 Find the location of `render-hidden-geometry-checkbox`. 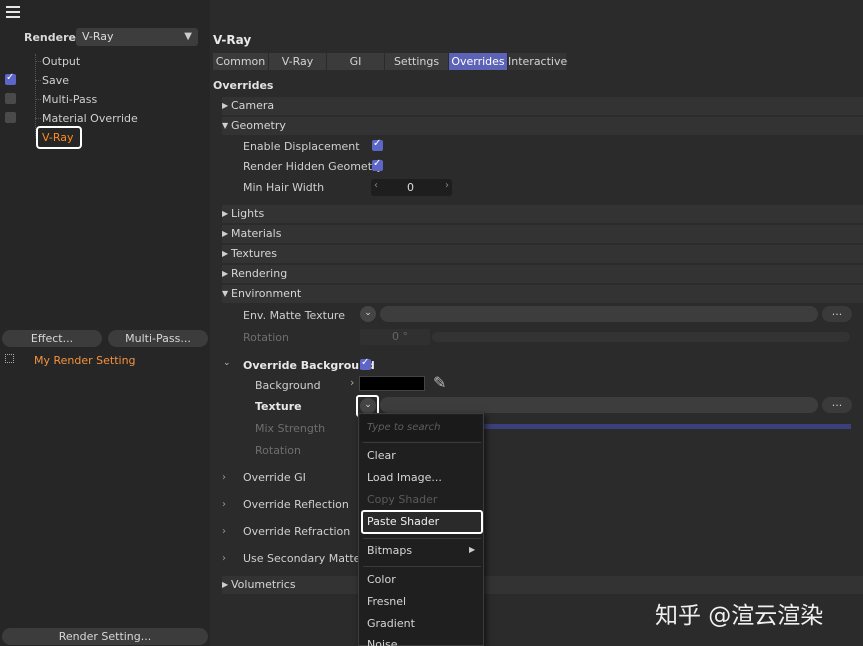

render-hidden-geometry-checkbox is located at coordinates (377, 164).